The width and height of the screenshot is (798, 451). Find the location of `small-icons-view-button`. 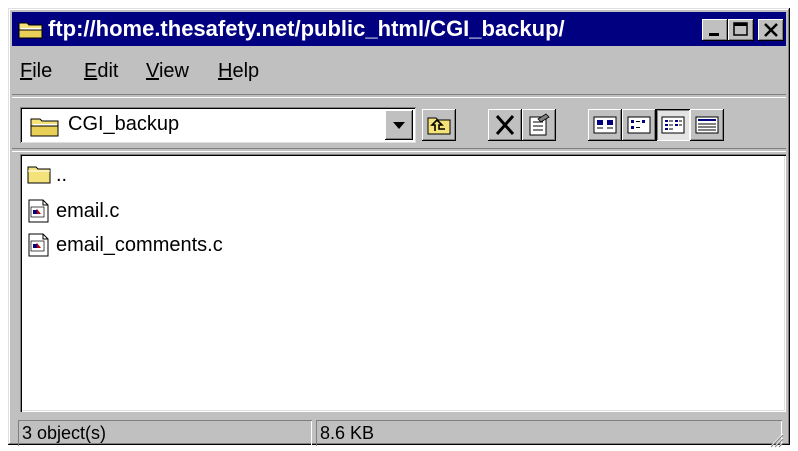

small-icons-view-button is located at coordinates (639, 125).